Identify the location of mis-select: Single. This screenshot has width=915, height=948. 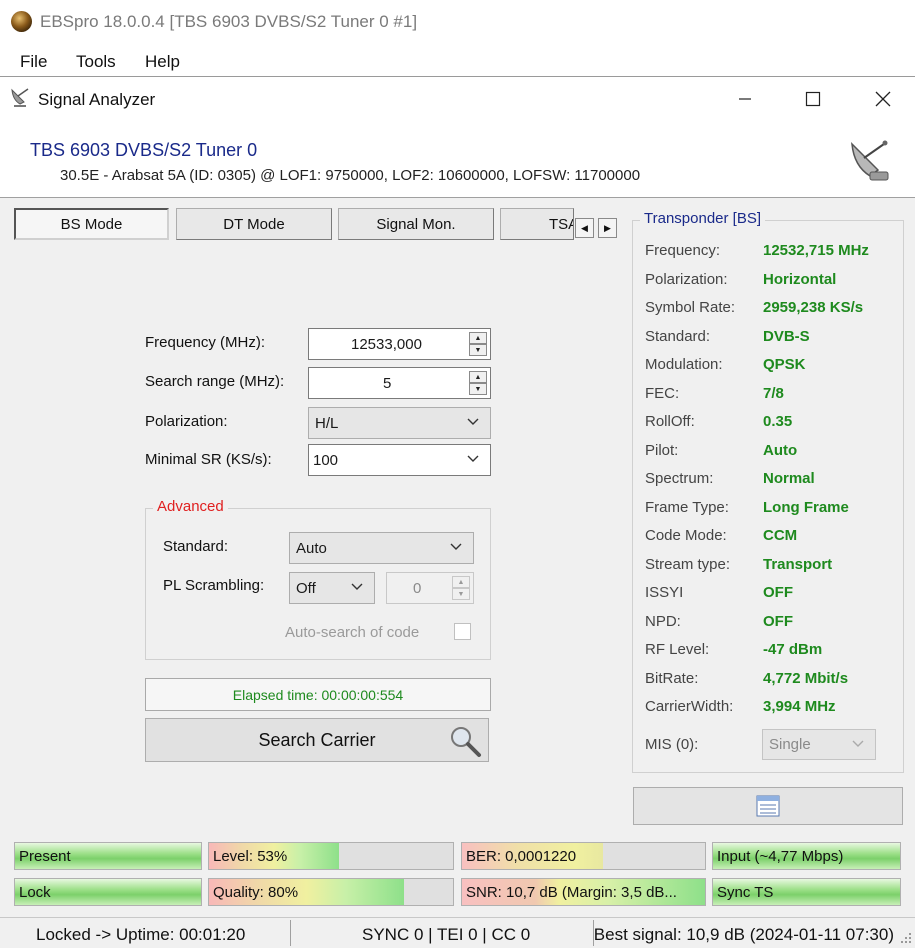
(819, 744).